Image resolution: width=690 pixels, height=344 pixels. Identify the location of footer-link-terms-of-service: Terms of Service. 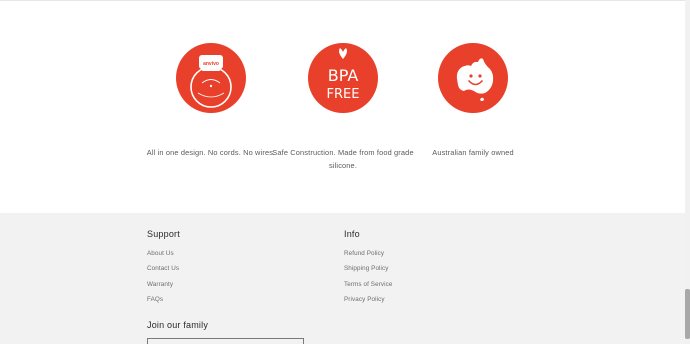
(368, 288).